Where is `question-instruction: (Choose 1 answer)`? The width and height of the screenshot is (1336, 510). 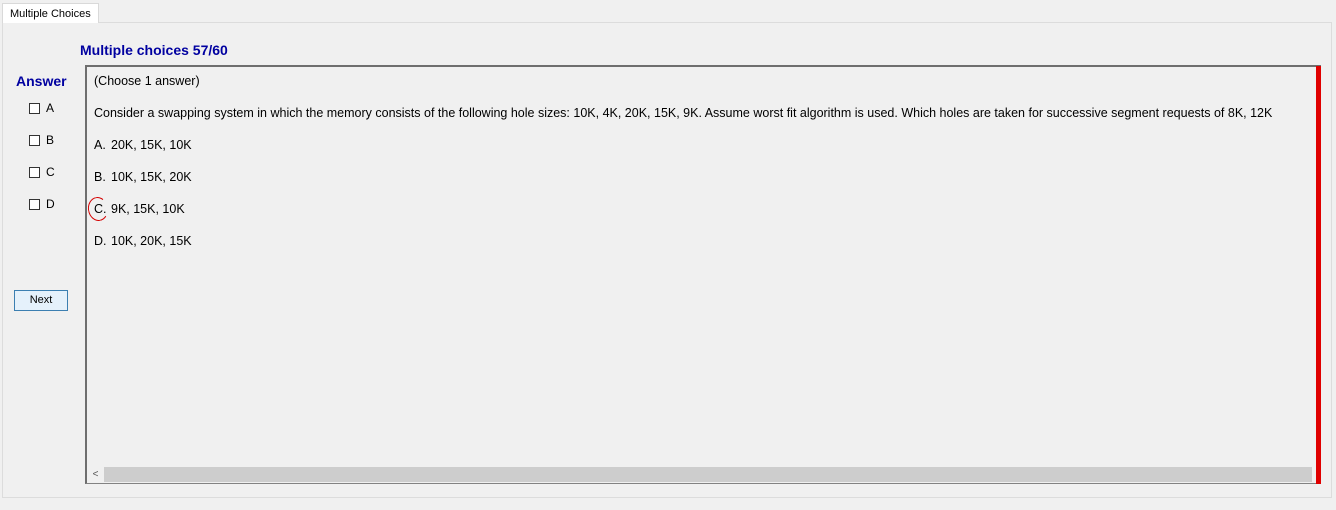
question-instruction: (Choose 1 answer) is located at coordinates (147, 81).